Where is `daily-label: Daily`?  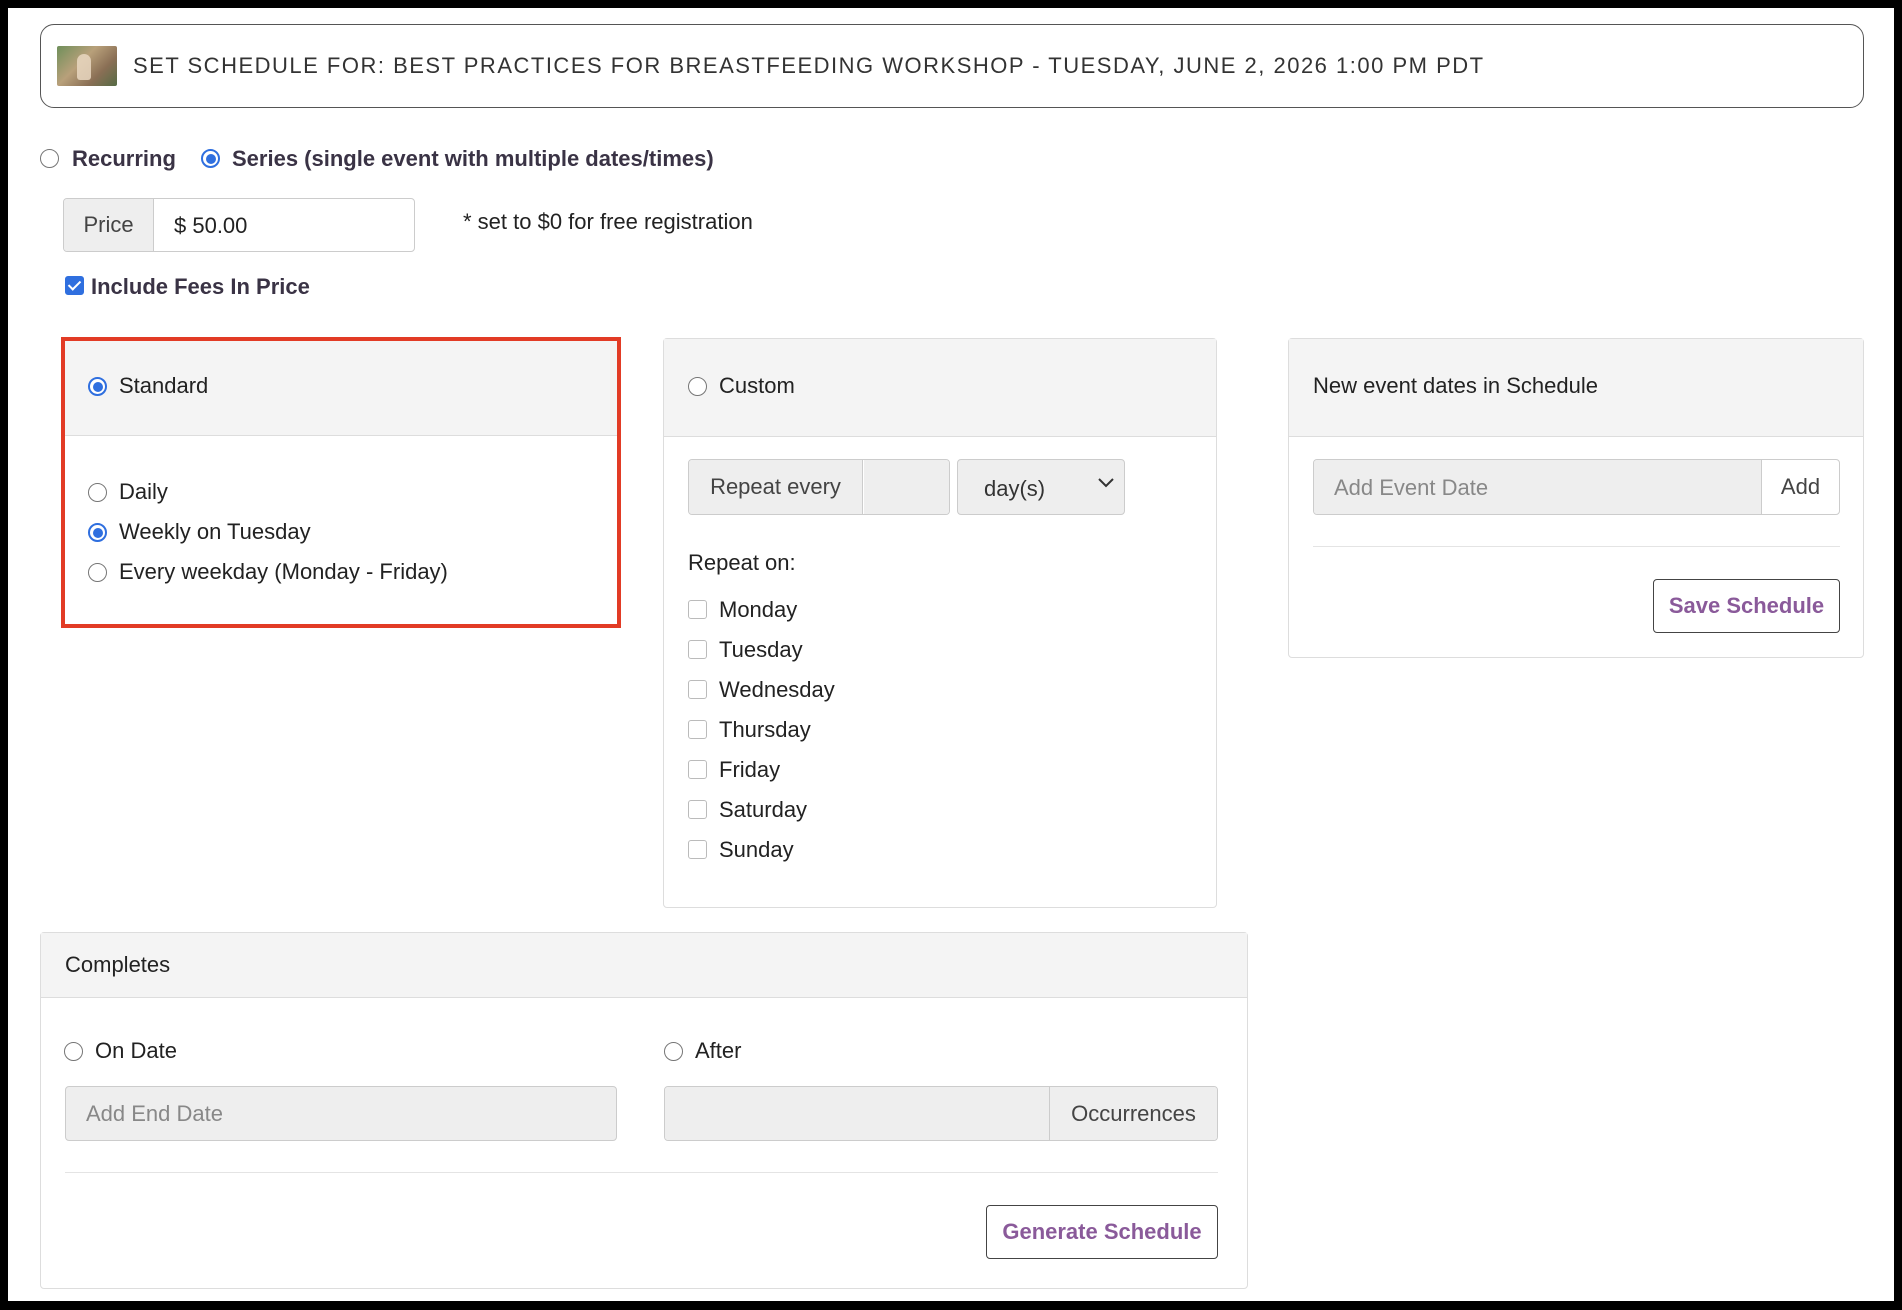 daily-label: Daily is located at coordinates (143, 492).